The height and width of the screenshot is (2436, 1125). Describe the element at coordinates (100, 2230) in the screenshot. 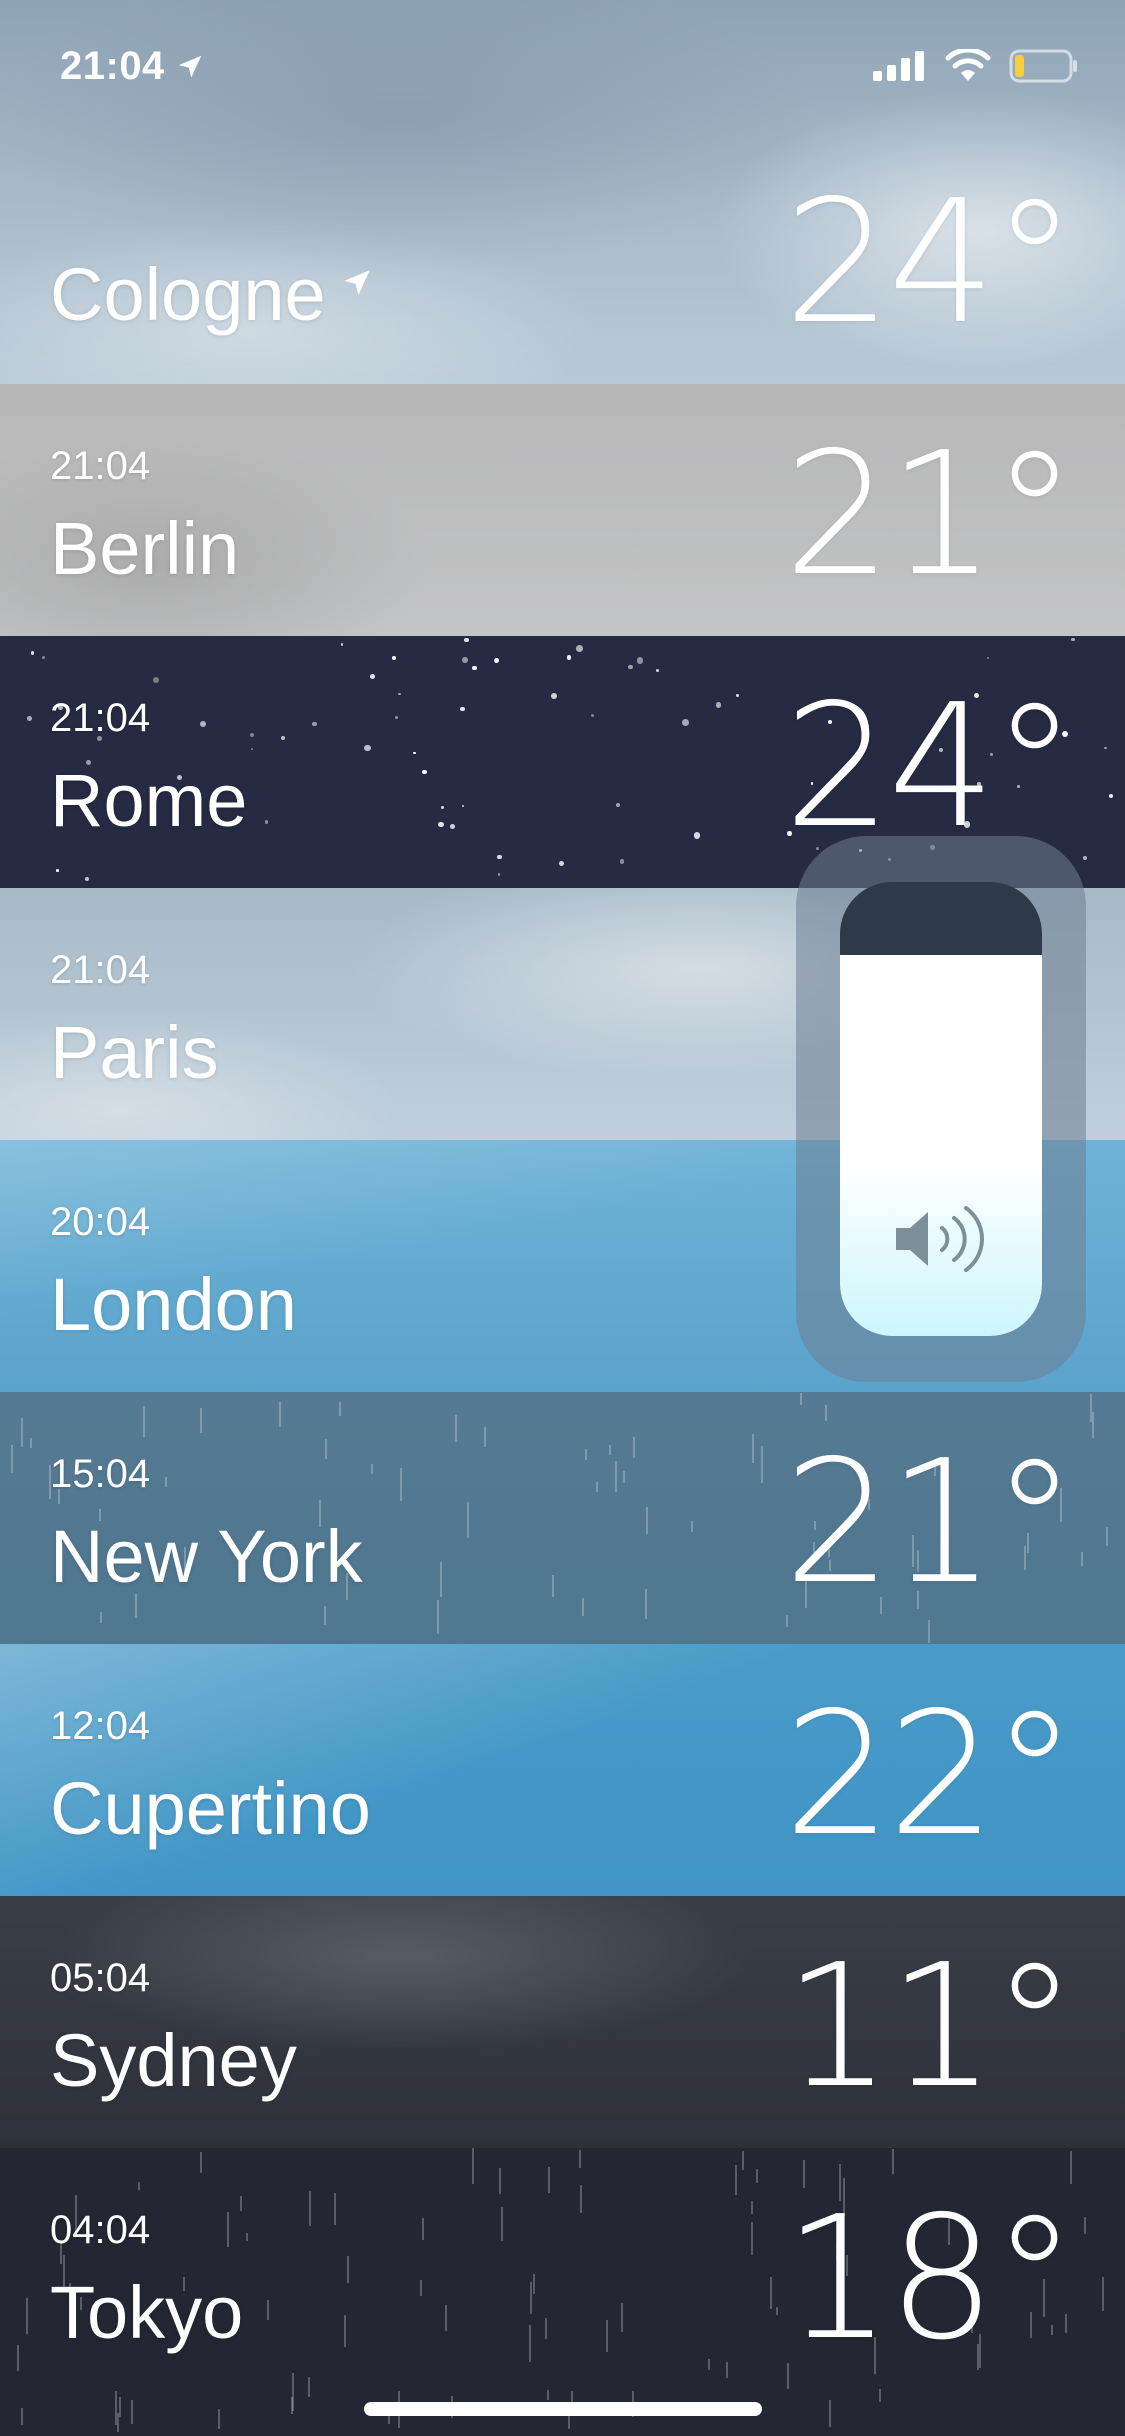

I see `city-local-time: 04:04` at that location.